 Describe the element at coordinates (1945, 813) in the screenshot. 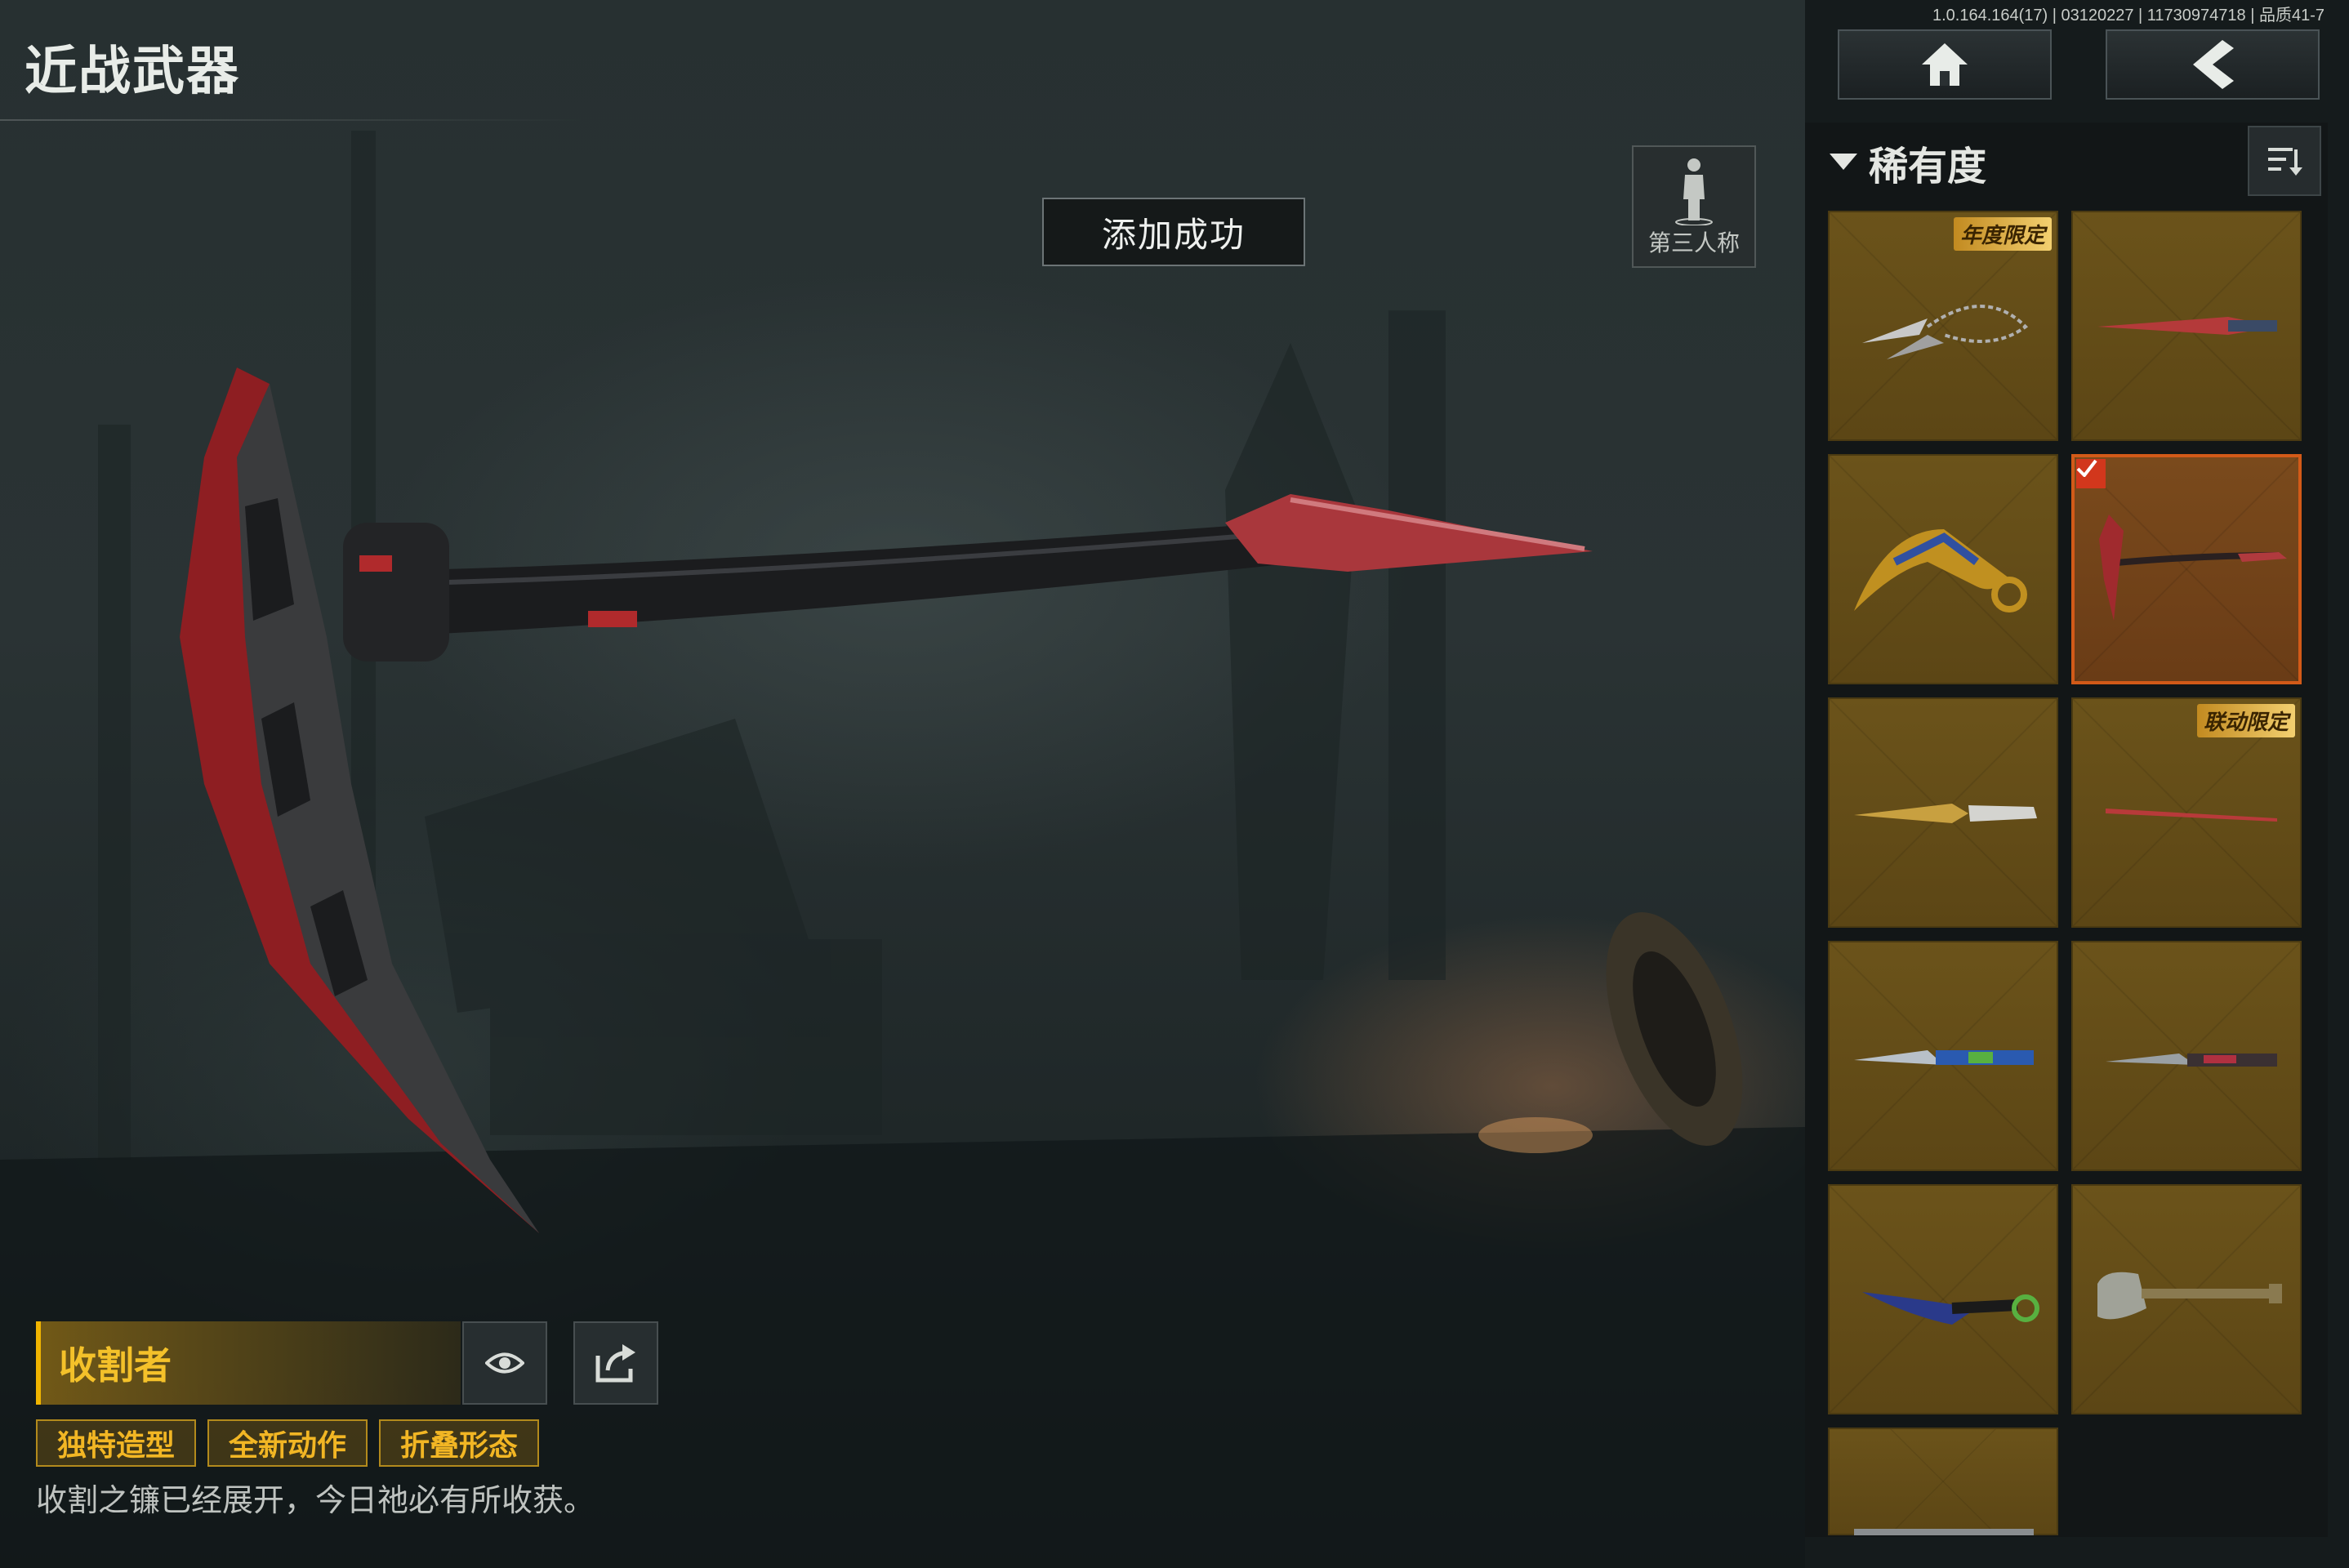

I see `gold-knife-icon` at that location.